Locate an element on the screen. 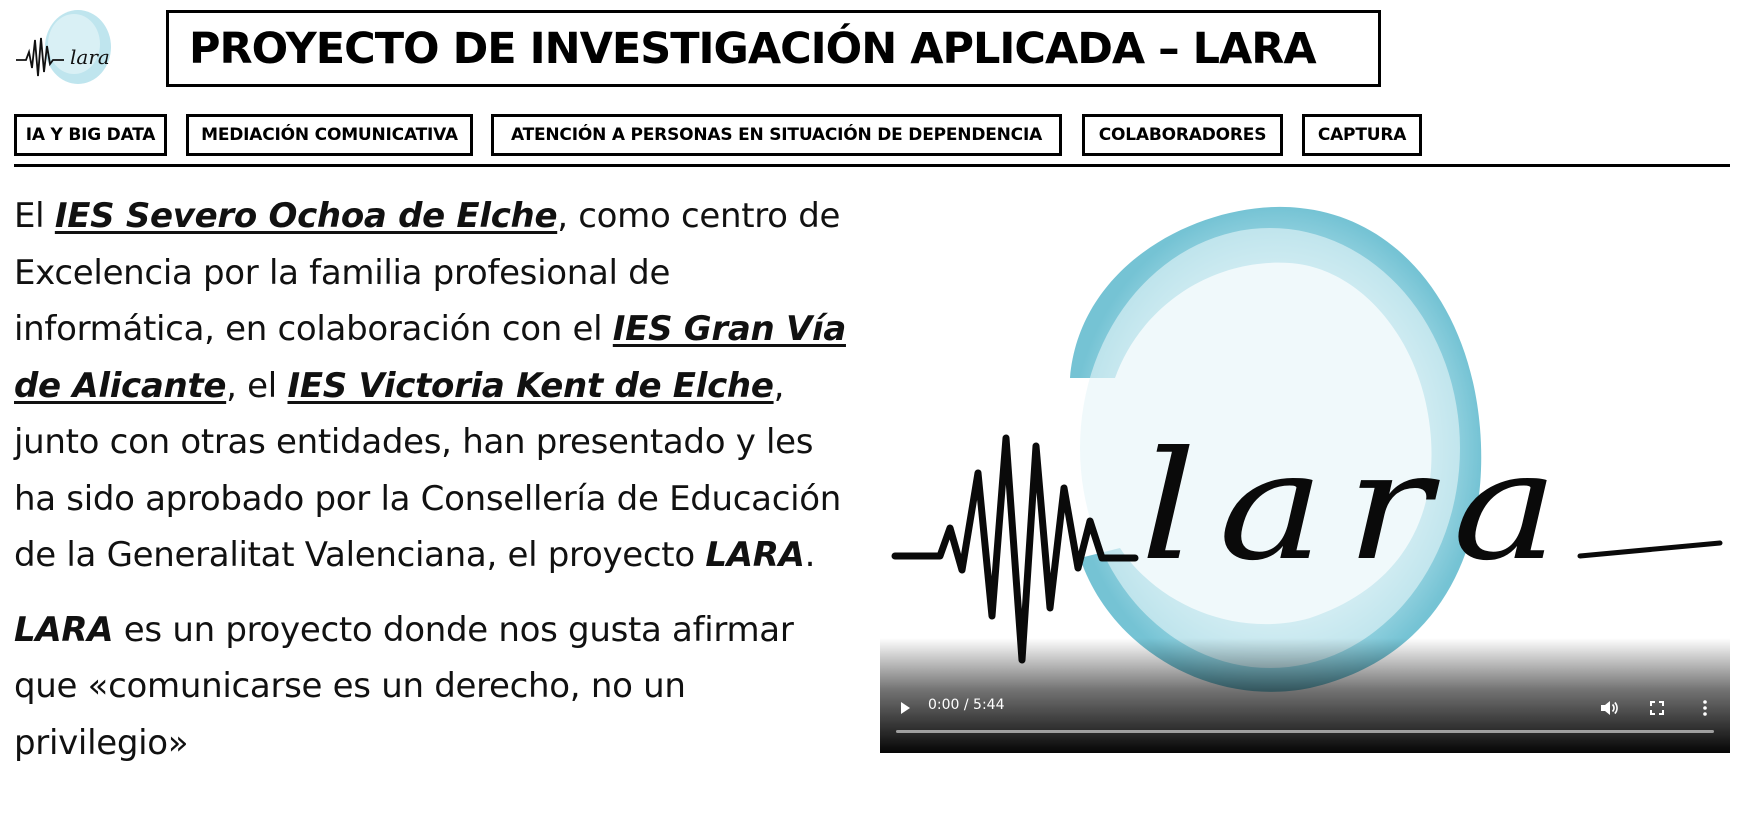 The height and width of the screenshot is (830, 1755). nav-captura: CAPTURA is located at coordinates (1362, 135).